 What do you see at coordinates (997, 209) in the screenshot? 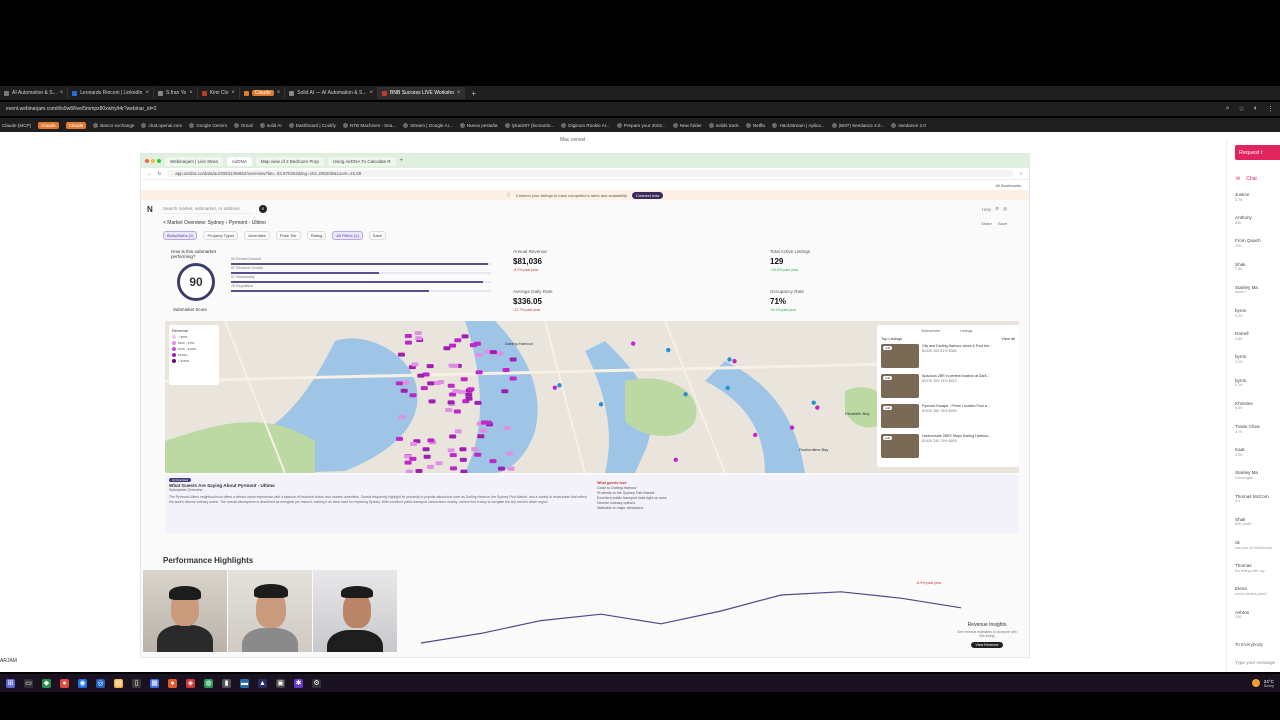
I see `settings-icon: ⚙` at bounding box center [997, 209].